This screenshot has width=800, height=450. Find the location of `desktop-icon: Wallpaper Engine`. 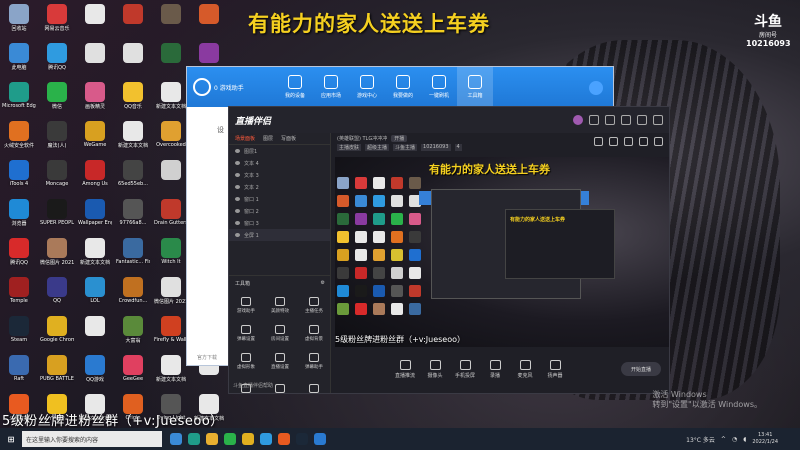

desktop-icon: Wallpaper Engine is located at coordinates (95, 216).